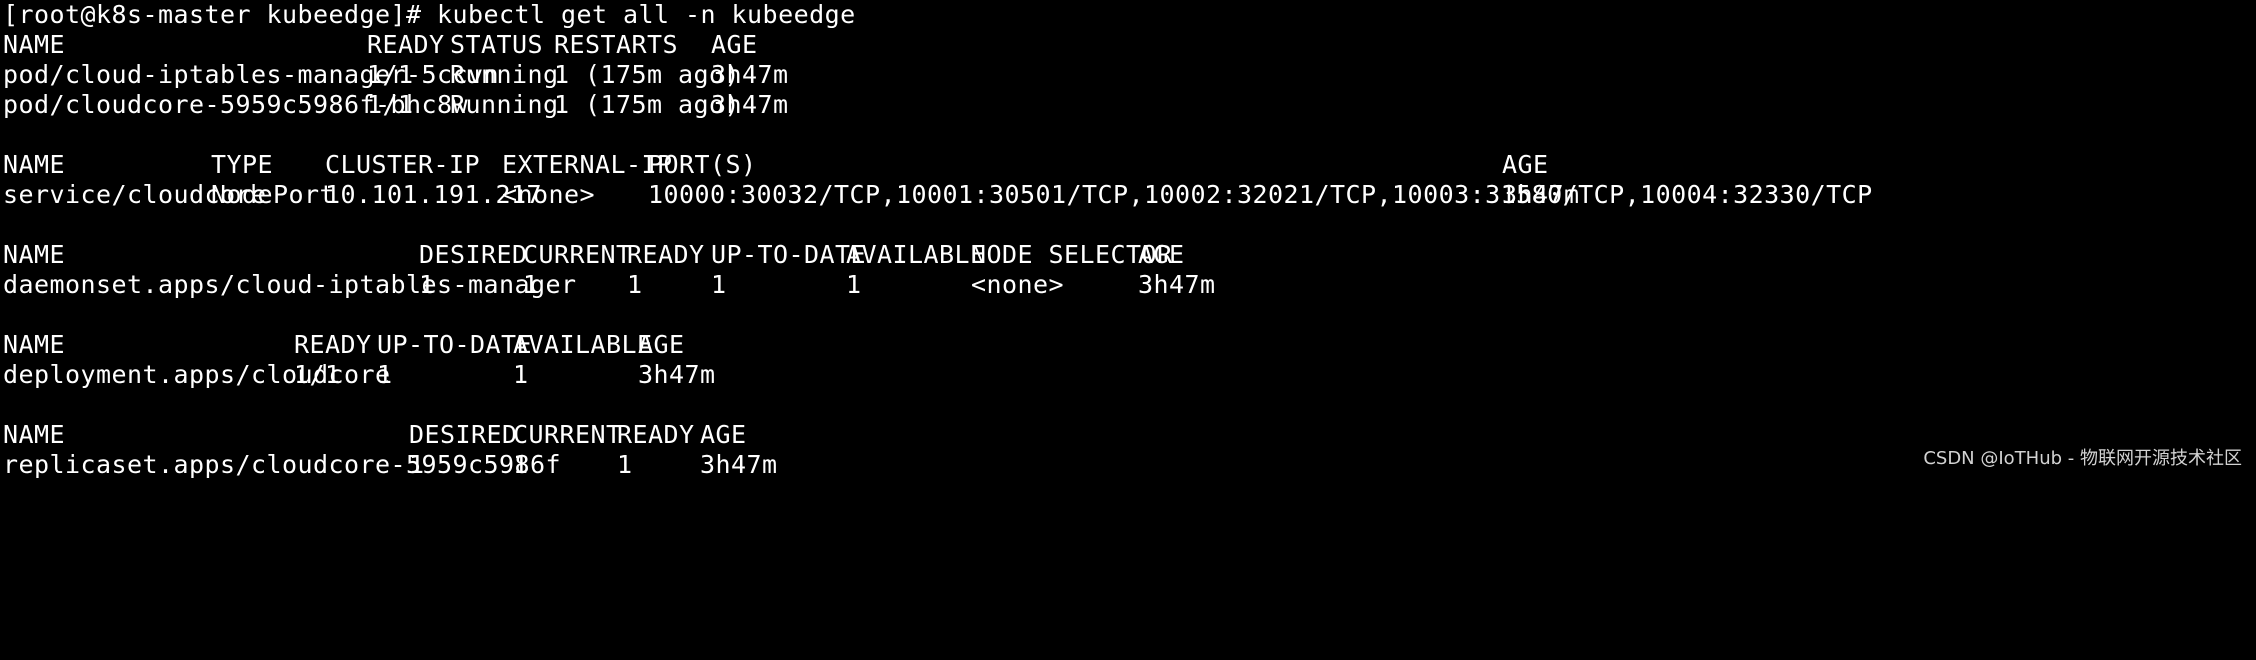 The image size is (2256, 660). Describe the element at coordinates (1525, 164) in the screenshot. I see `services-header-age: AGE` at that location.